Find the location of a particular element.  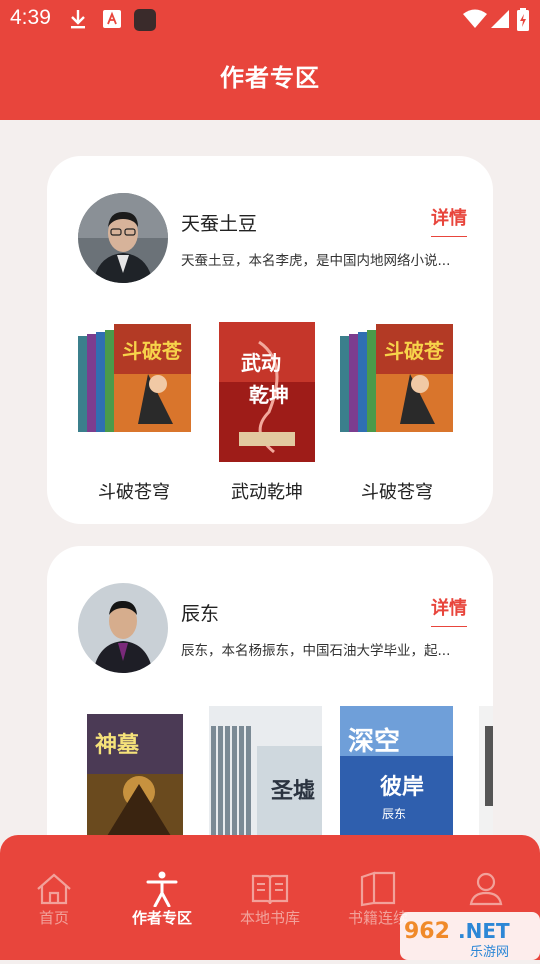

author-name: 天蚕土豆 is located at coordinates (219, 224).